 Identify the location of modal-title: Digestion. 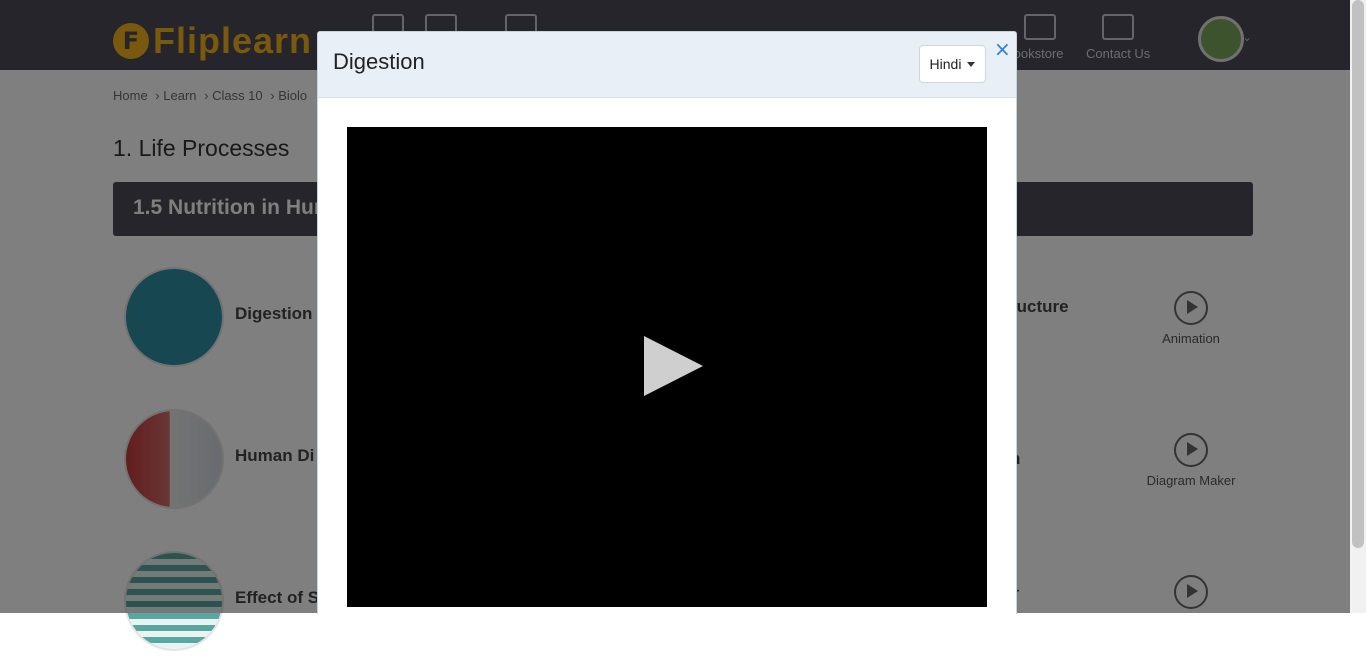
(379, 61).